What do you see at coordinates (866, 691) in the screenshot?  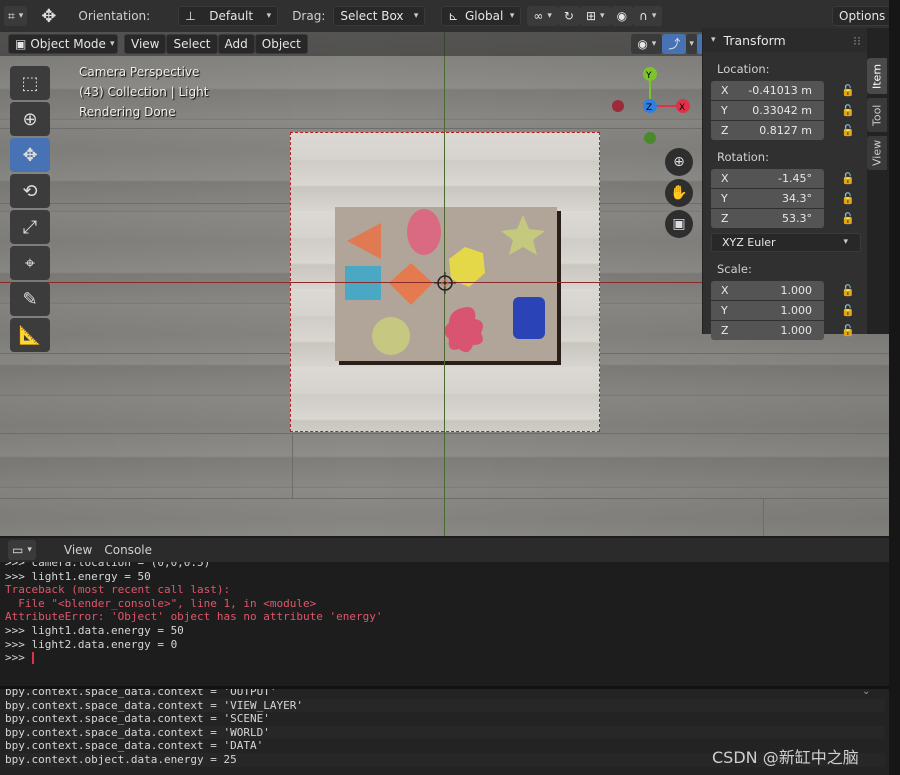 I see `chevron-down-icon: ⌄` at bounding box center [866, 691].